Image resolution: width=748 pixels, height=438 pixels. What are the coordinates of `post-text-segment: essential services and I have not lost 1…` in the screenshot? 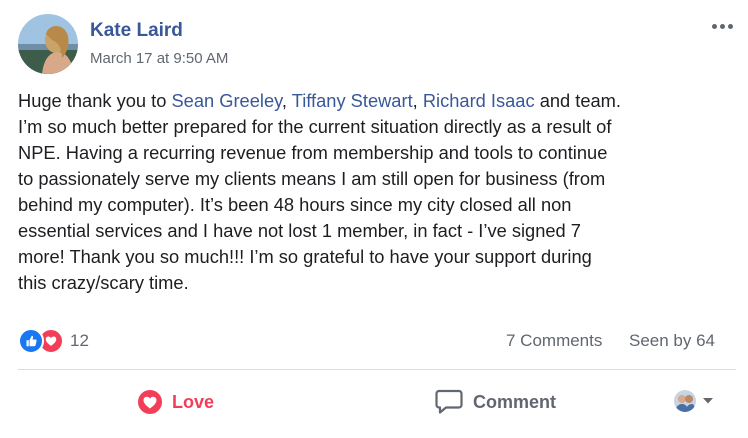 It's located at (299, 230).